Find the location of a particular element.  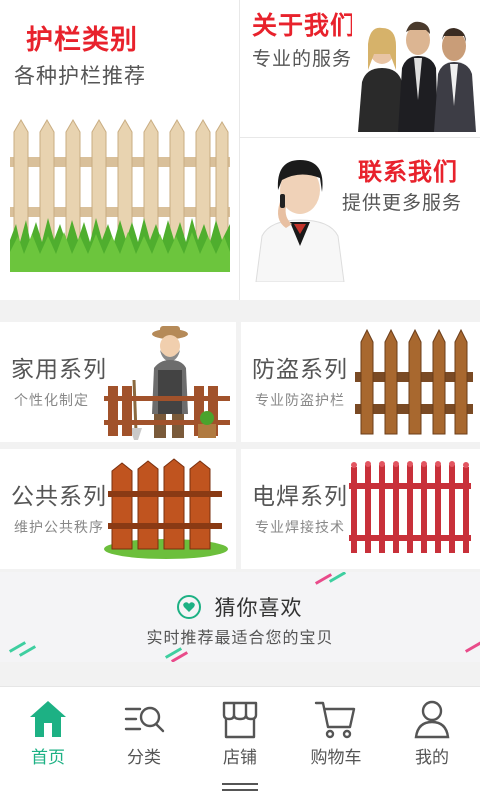

tab-home: 首页 is located at coordinates (48, 731).